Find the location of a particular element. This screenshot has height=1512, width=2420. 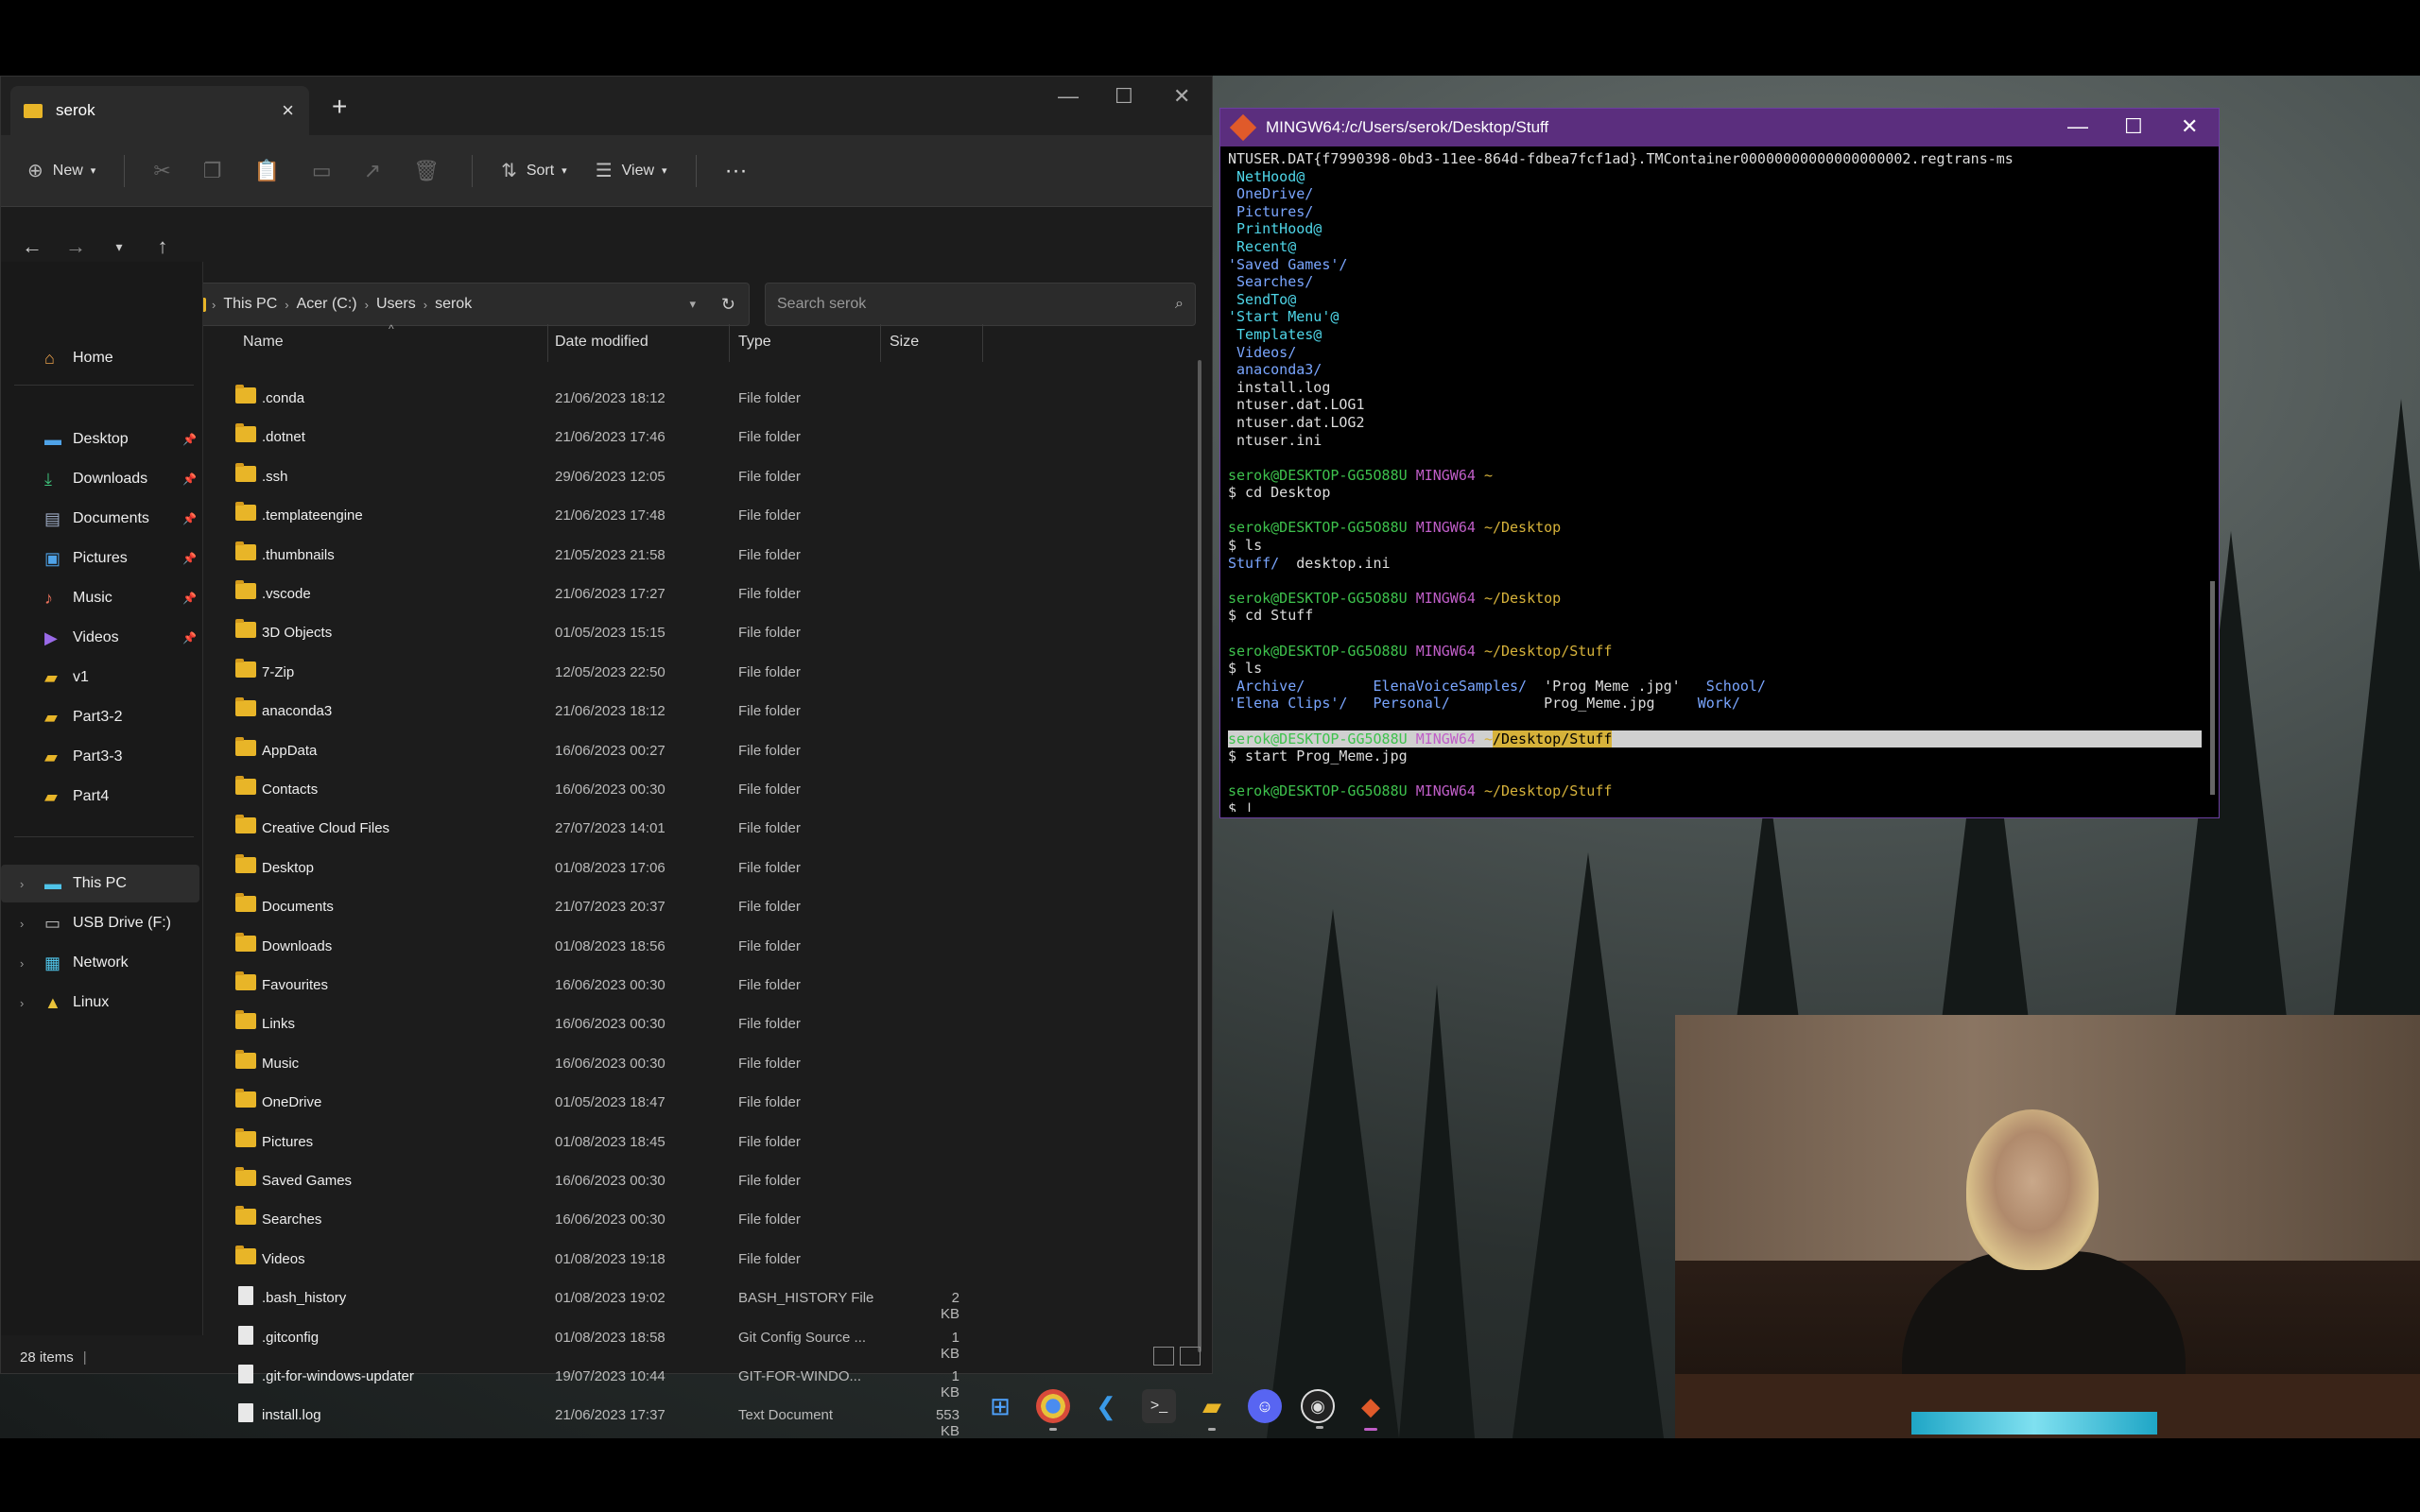

file-explorer-icon: ▰ is located at coordinates (1212, 1410).